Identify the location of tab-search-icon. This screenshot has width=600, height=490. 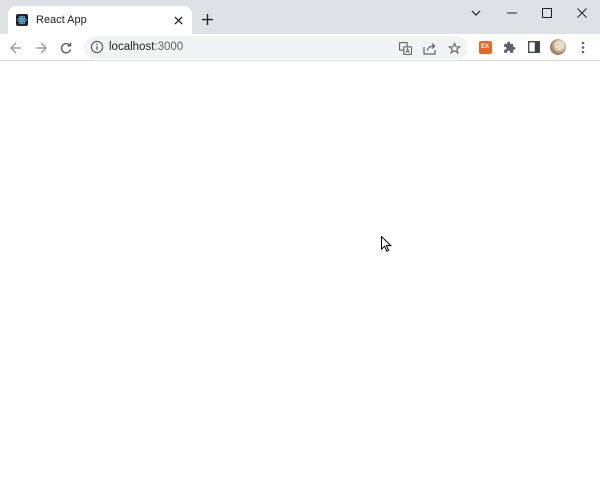
(476, 13).